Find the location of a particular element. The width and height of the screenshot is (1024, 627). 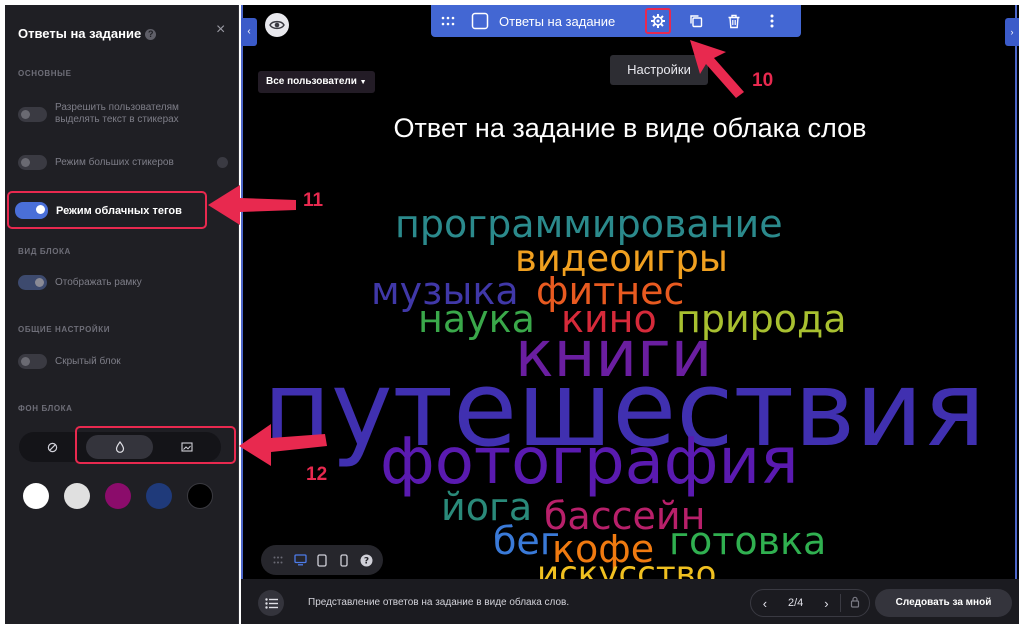

page-indicator: 2/4 is located at coordinates (795, 603).